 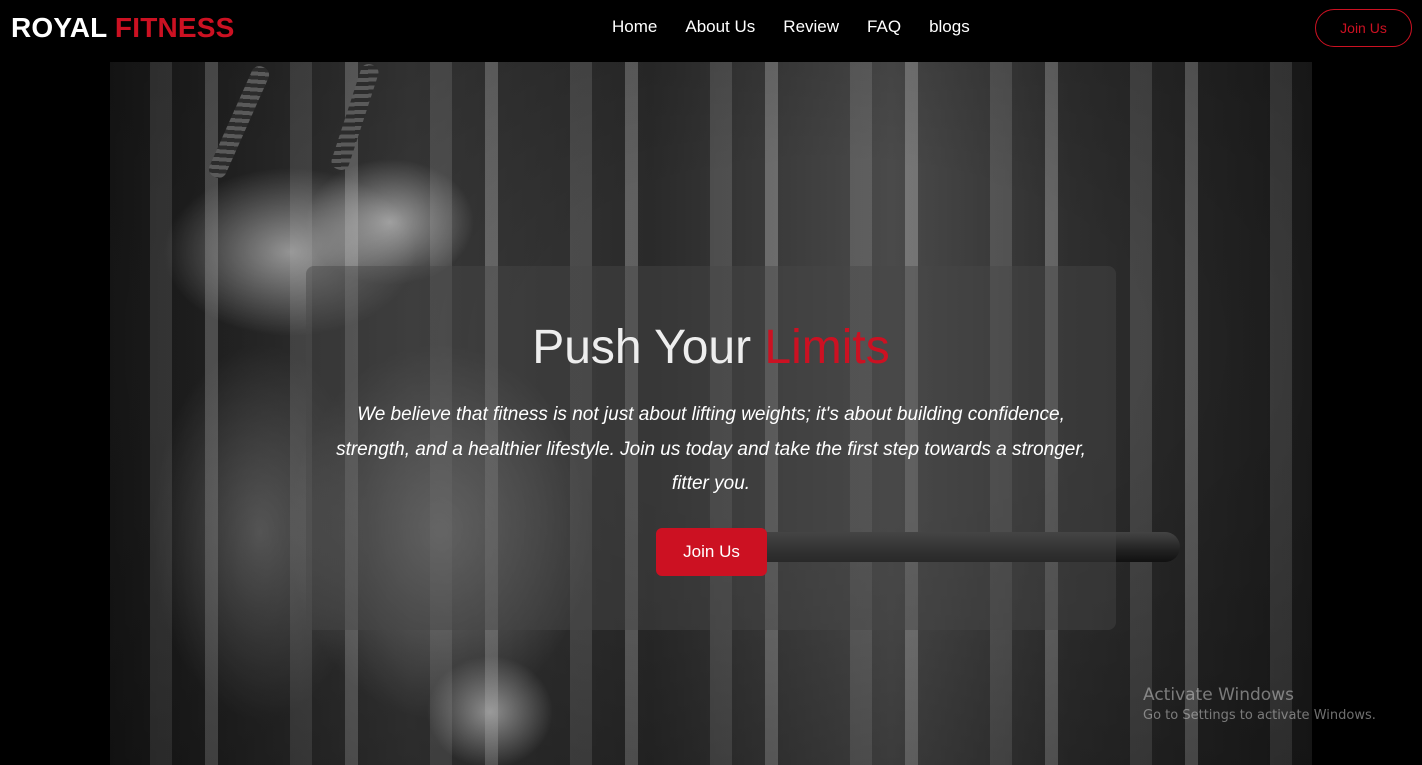 What do you see at coordinates (827, 347) in the screenshot?
I see `hero-title-accent: Limits` at bounding box center [827, 347].